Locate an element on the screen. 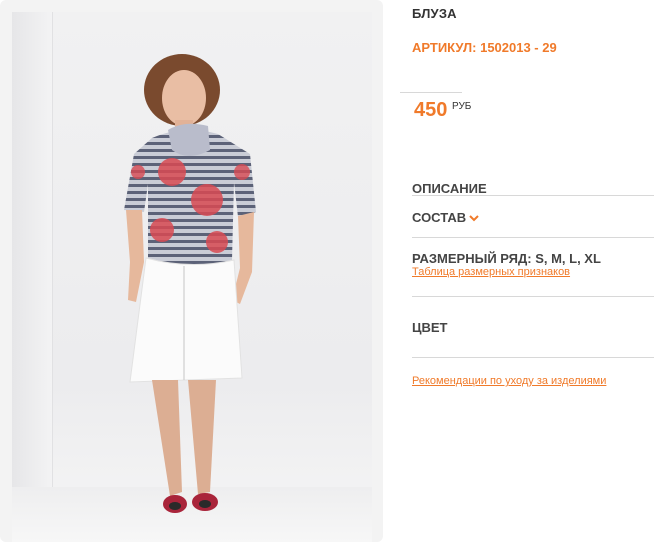 This screenshot has height=542, width=654. product-price: 450 is located at coordinates (431, 110).